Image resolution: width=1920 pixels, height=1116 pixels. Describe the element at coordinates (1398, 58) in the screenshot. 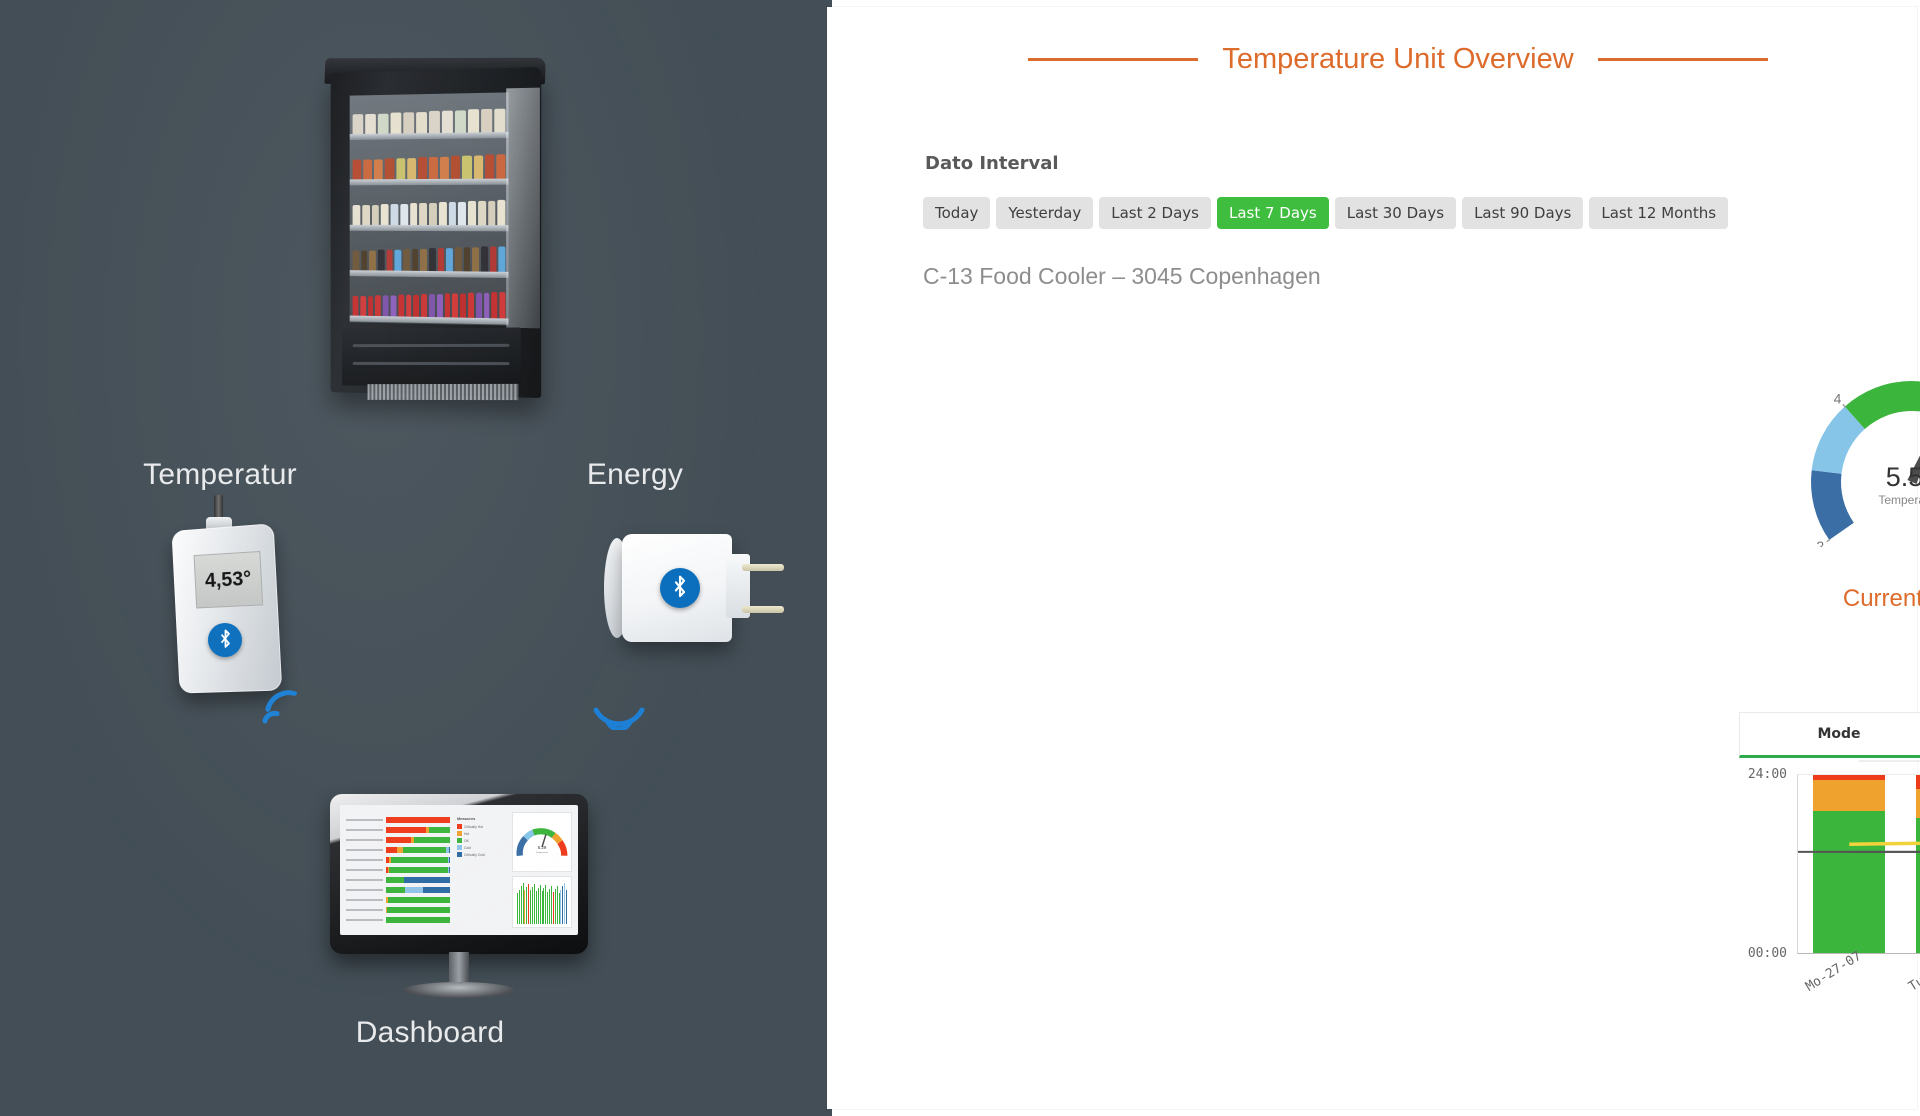

I see `page-title: Temperature Unit Overview` at that location.